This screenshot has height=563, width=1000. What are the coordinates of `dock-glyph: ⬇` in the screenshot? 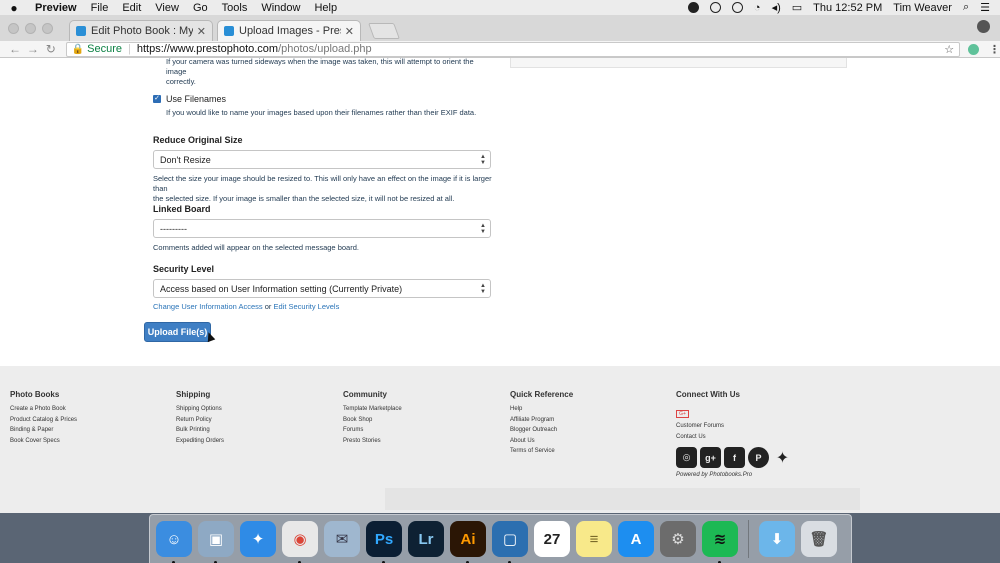 It's located at (777, 539).